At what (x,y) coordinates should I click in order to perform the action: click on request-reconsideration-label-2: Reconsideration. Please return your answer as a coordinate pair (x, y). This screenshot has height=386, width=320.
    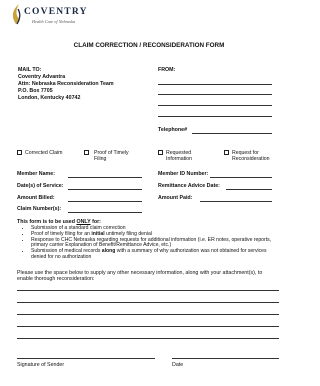
    Looking at the image, I should click on (251, 159).